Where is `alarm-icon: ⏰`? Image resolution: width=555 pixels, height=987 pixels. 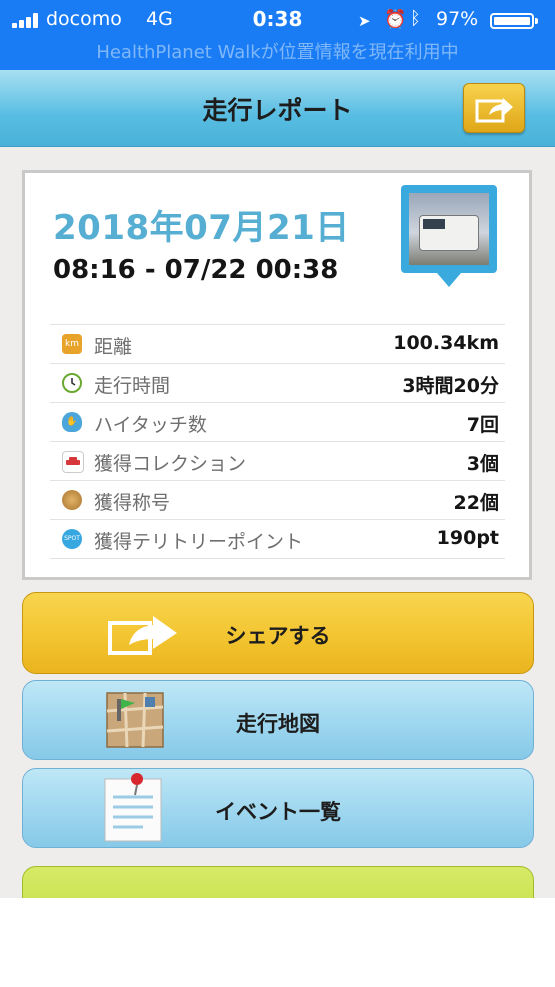 alarm-icon: ⏰ is located at coordinates (395, 19).